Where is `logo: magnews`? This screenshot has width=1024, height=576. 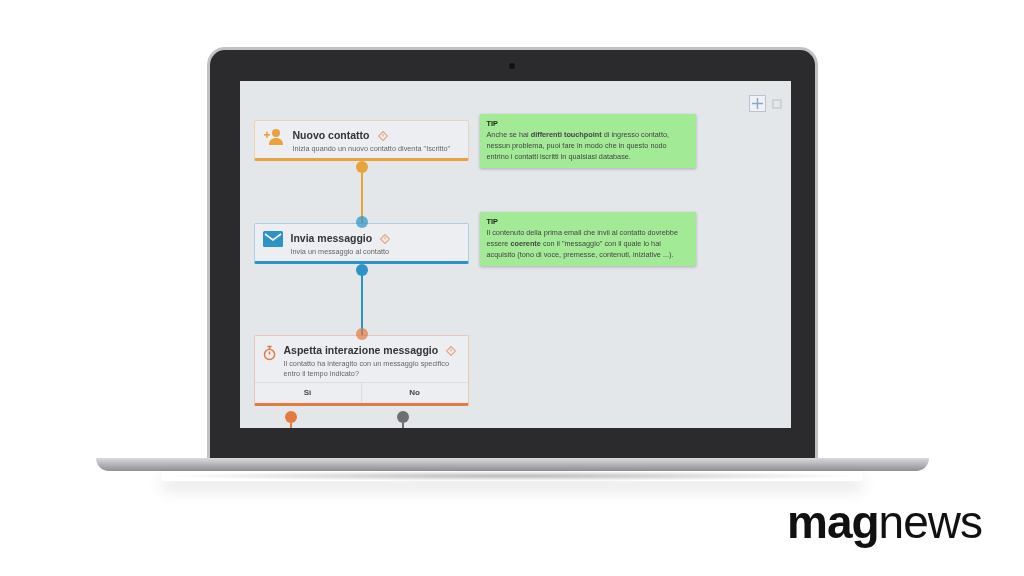
logo: magnews is located at coordinates (884, 522).